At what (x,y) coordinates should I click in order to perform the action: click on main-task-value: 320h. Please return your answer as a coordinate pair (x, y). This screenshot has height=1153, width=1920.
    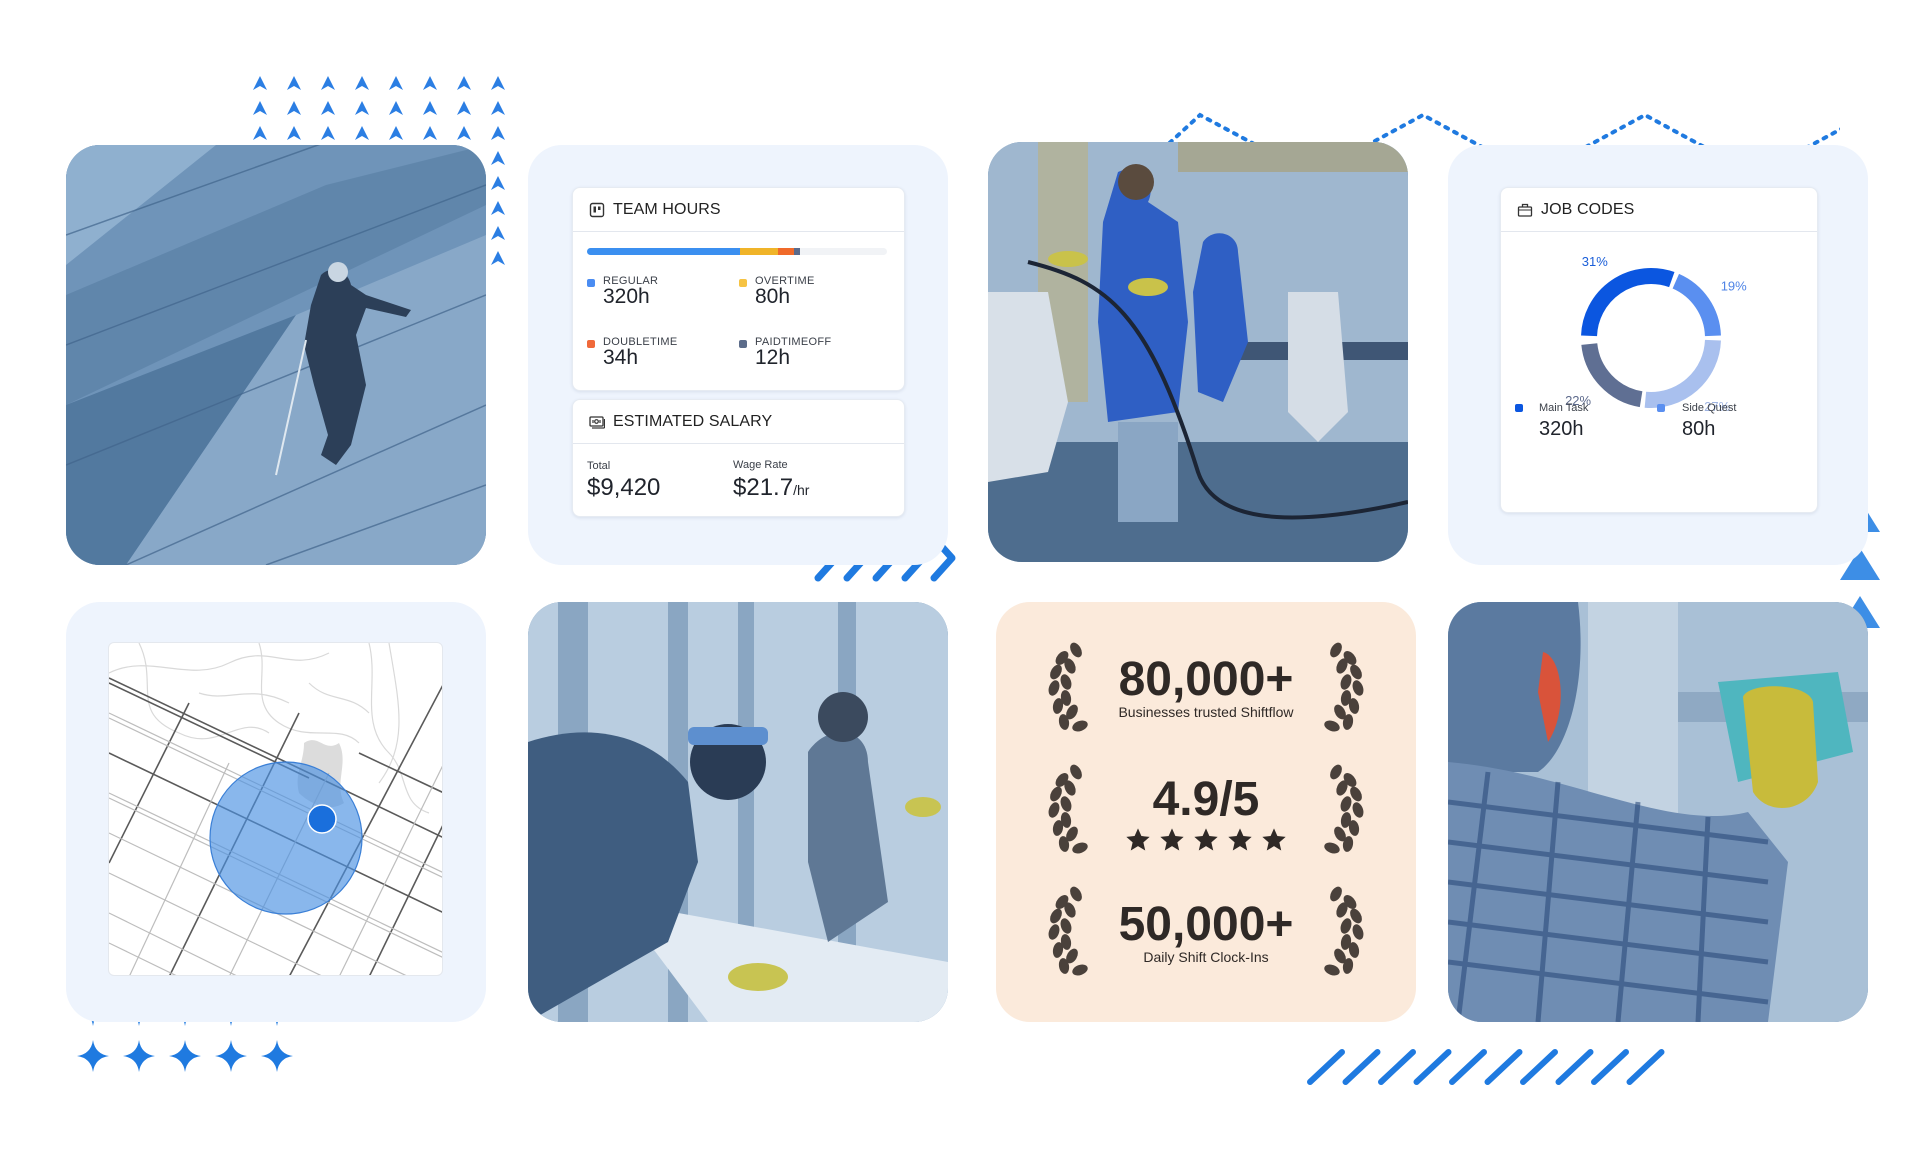
    Looking at the image, I should click on (1561, 429).